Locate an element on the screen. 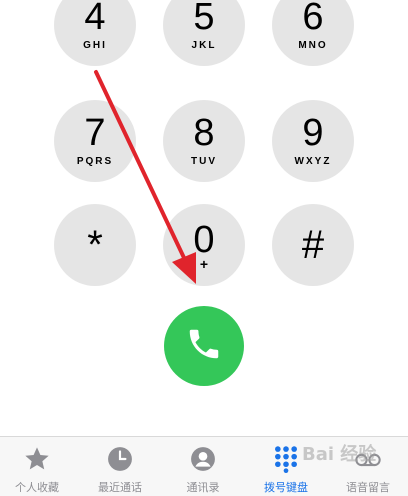 The height and width of the screenshot is (496, 408). clock-icon is located at coordinates (120, 459).